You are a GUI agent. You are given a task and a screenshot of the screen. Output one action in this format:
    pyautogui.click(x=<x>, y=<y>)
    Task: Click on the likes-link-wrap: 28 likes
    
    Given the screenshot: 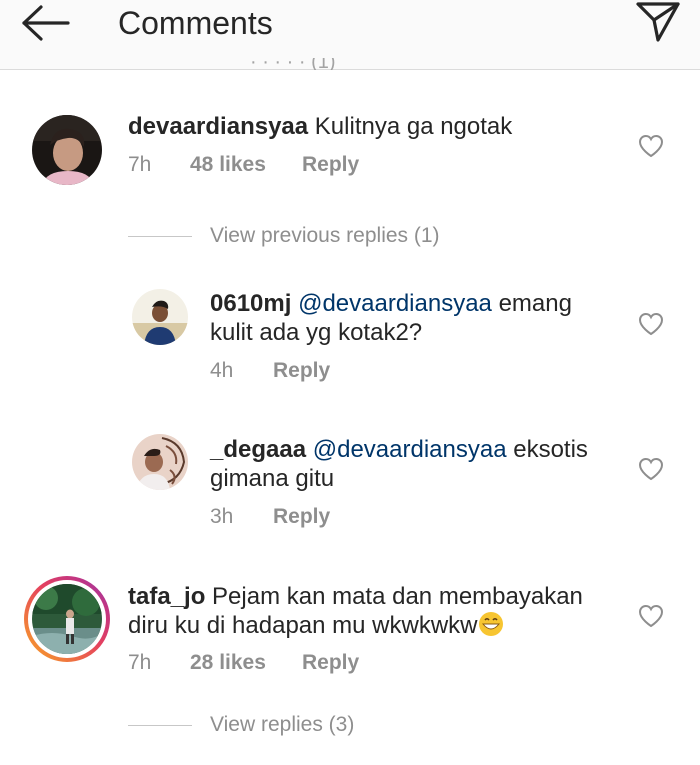 What is the action you would take?
    pyautogui.click(x=228, y=663)
    